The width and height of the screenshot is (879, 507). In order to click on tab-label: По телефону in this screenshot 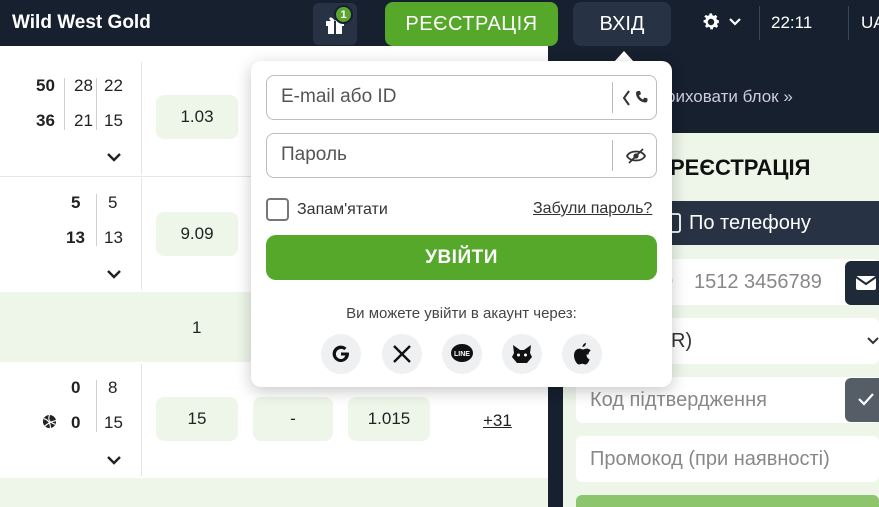, I will do `click(750, 223)`.